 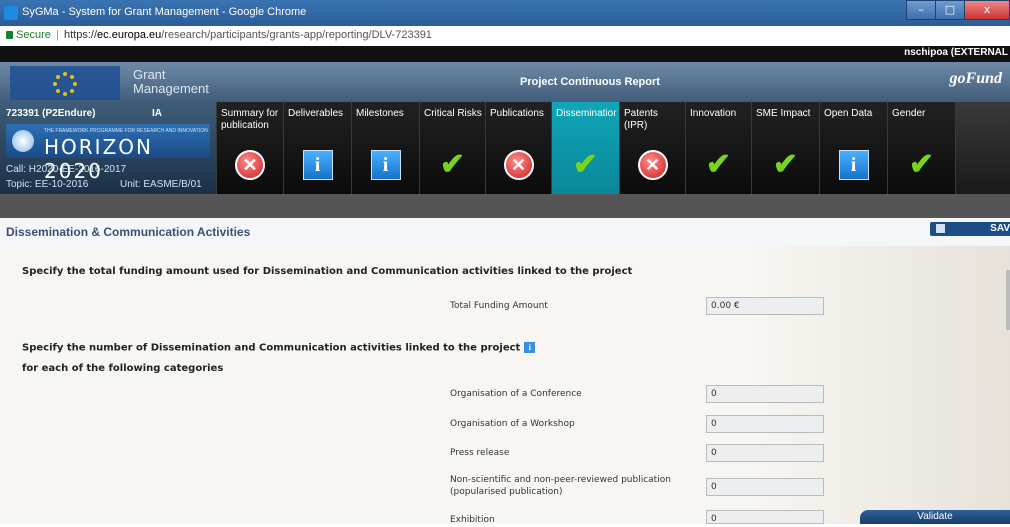 I want to click on tab-milestones: Milestones i, so click(x=385, y=148).